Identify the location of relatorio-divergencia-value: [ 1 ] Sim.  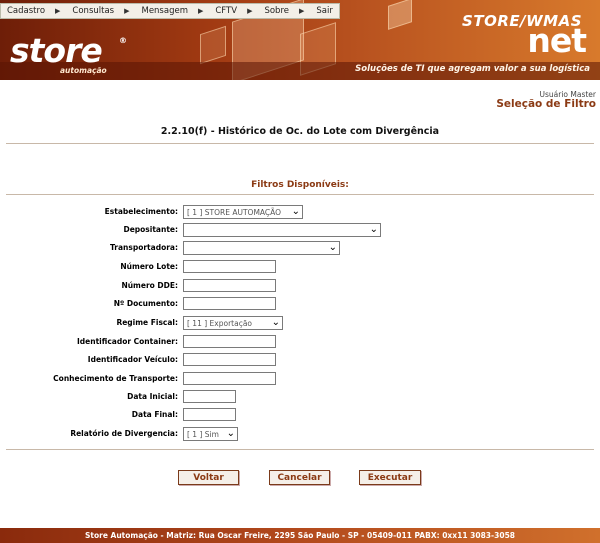
(203, 434).